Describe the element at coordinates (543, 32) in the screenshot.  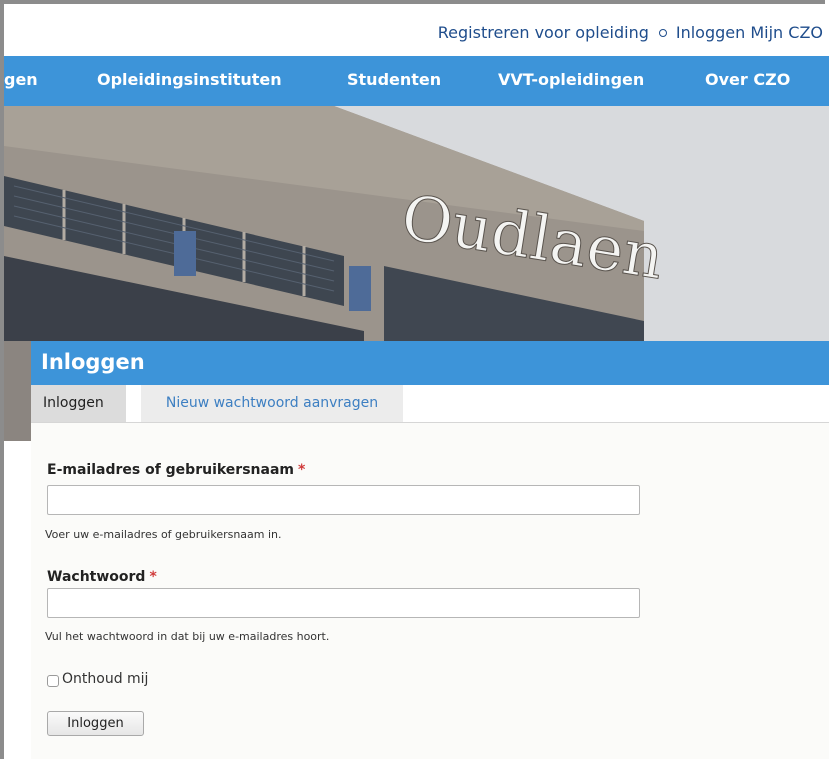
I see `register-link: Registreren voor opleiding` at that location.